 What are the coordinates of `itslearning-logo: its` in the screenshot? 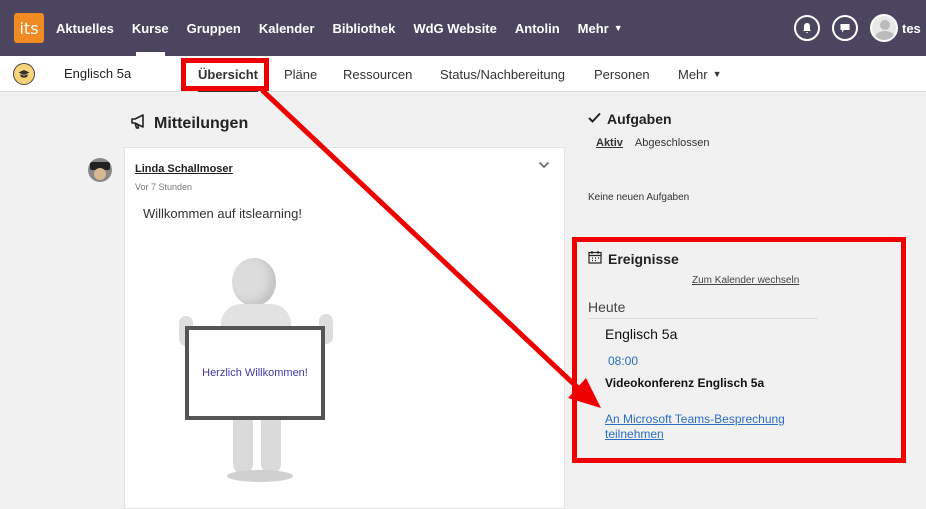 It's located at (29, 28).